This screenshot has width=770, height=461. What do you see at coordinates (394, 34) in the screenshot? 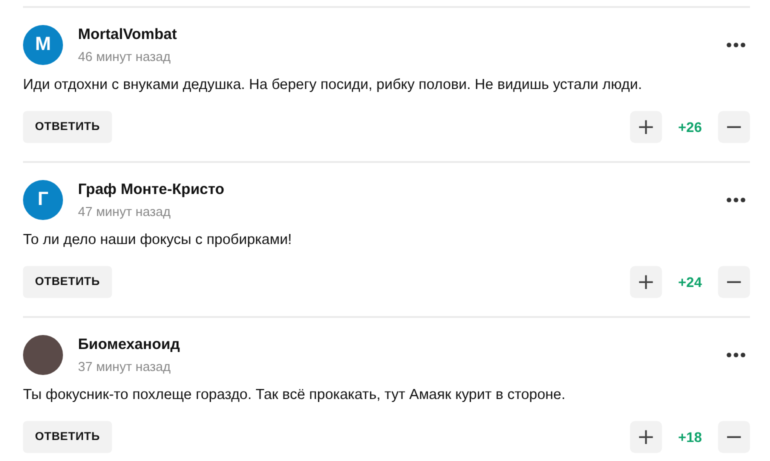
I see `author-name: MortalVombat` at bounding box center [394, 34].